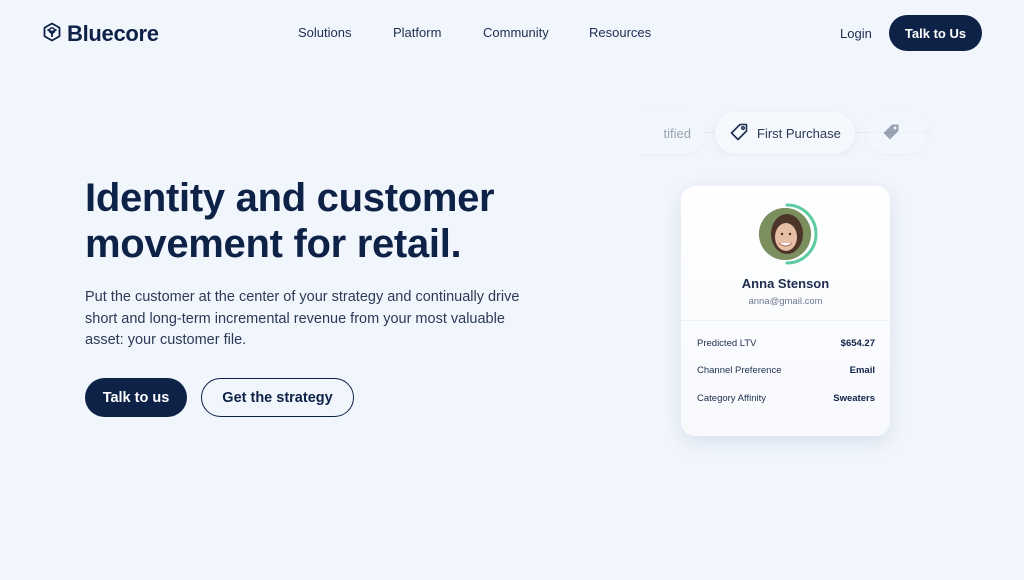 The image size is (1024, 580). I want to click on login-link: Login, so click(856, 33).